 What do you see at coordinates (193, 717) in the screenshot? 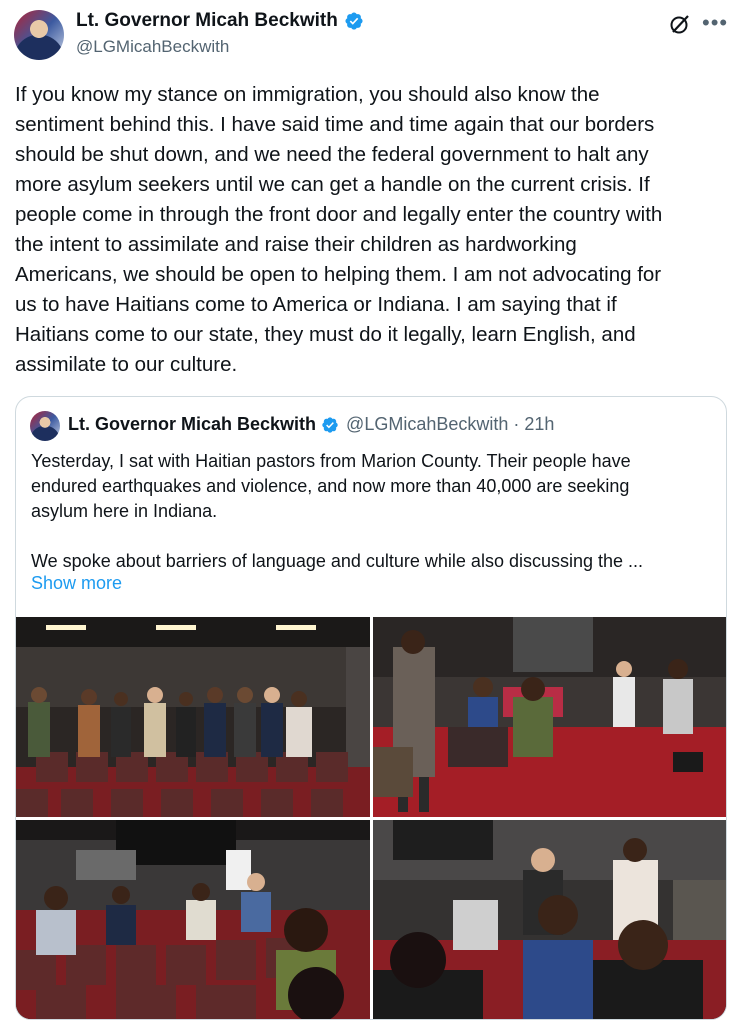
I see `group-photo` at bounding box center [193, 717].